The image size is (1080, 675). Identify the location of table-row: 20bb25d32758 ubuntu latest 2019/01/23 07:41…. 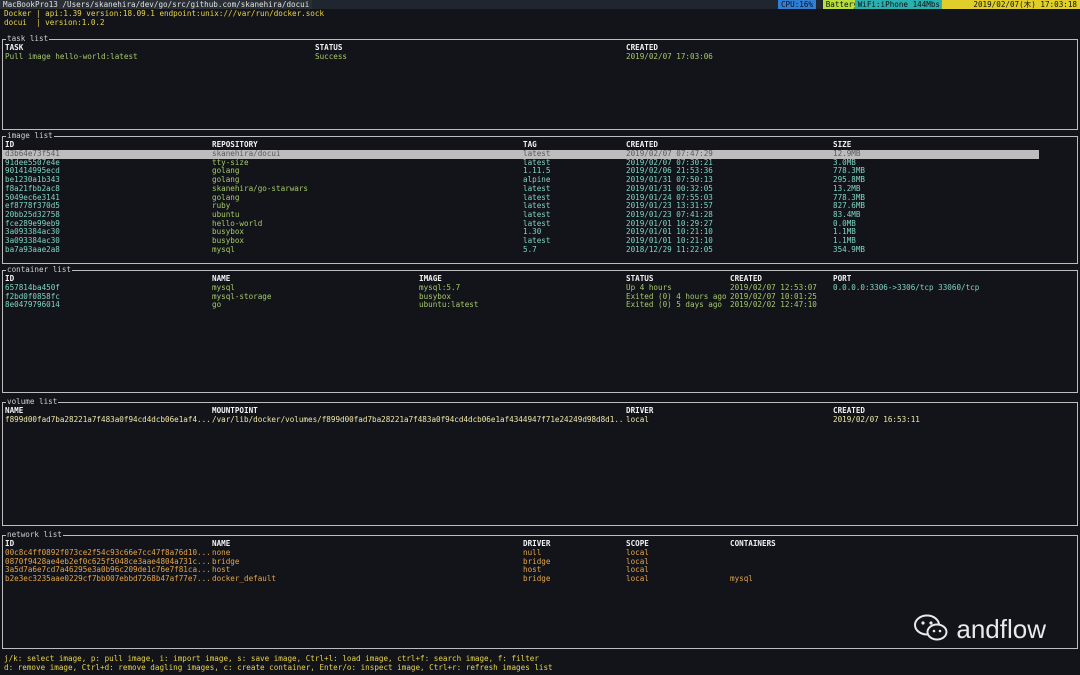
(540, 215).